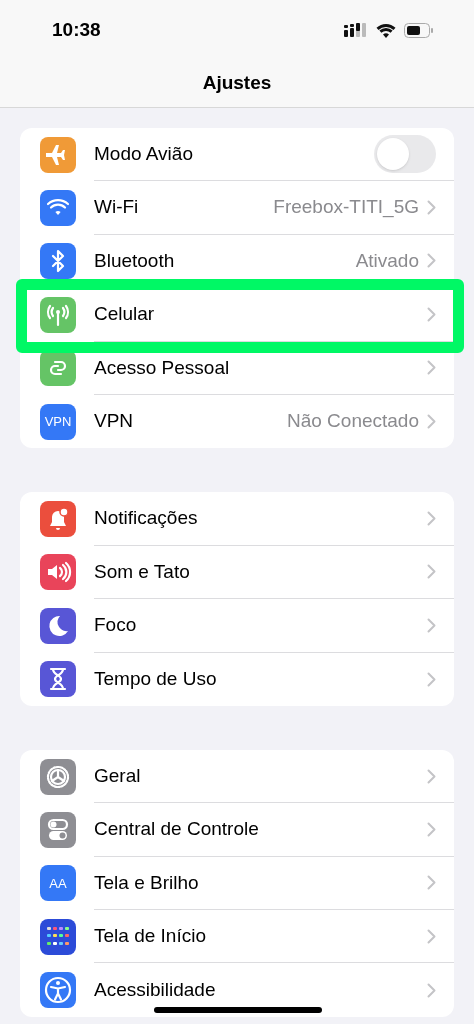 This screenshot has height=1024, width=474. I want to click on status-time: 10:38, so click(76, 29).